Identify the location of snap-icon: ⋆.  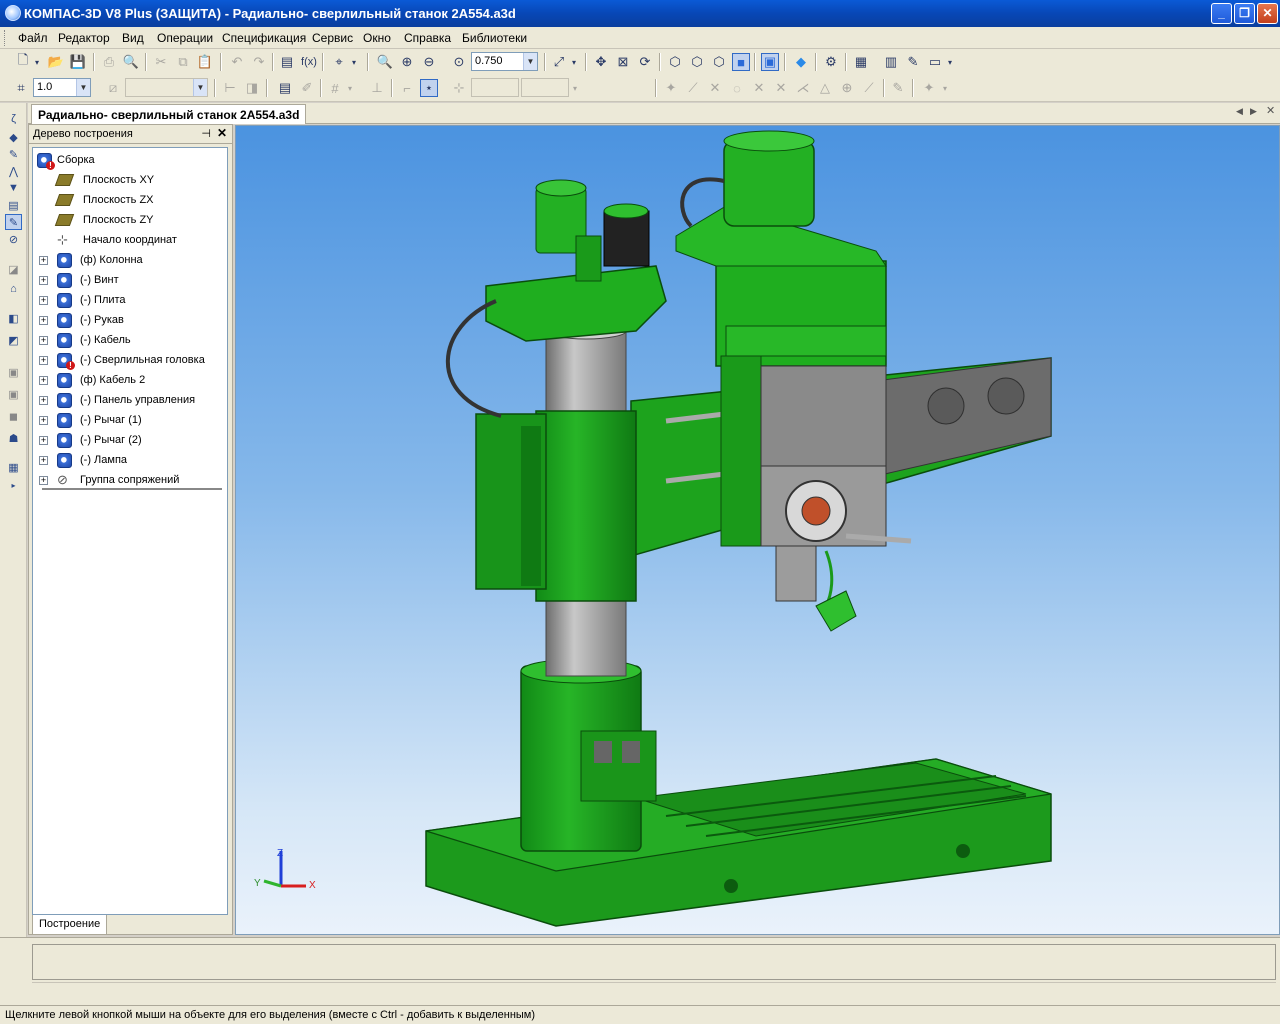
(429, 88).